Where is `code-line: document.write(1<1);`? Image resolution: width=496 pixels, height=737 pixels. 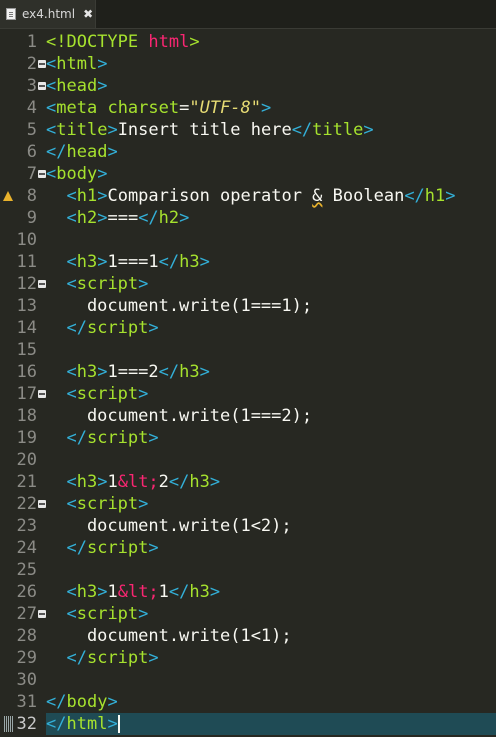
code-line: document.write(1<1); is located at coordinates (271, 636).